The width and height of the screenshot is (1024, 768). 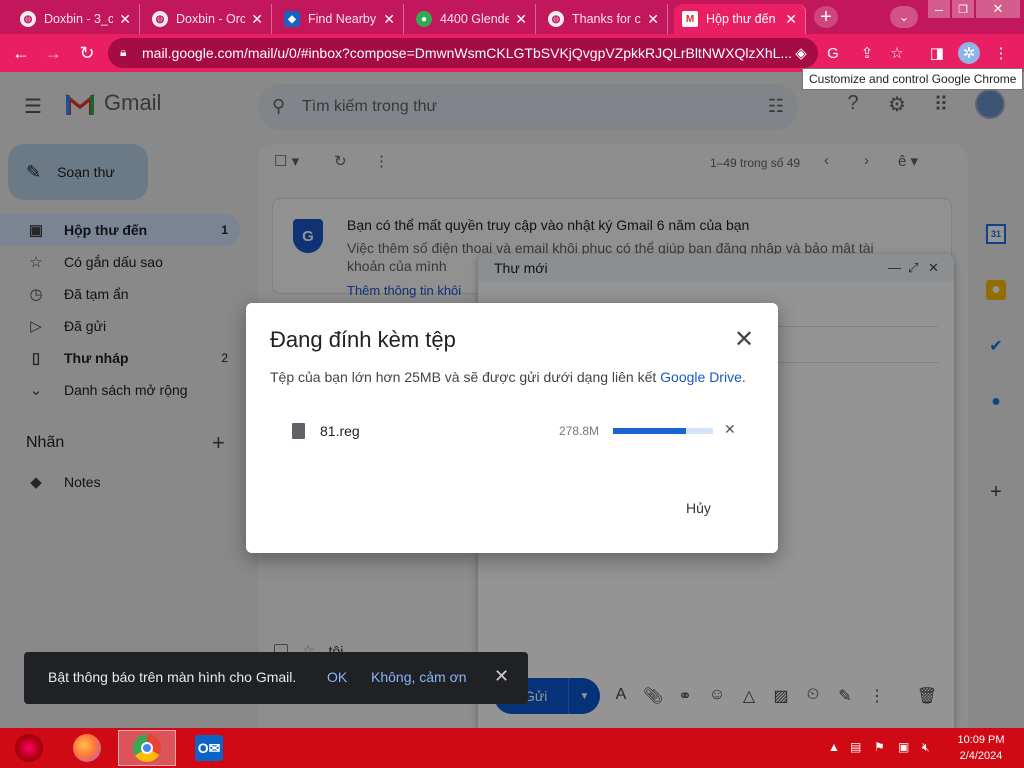 What do you see at coordinates (834, 747) in the screenshot?
I see `show-hidden-icons: ▲` at bounding box center [834, 747].